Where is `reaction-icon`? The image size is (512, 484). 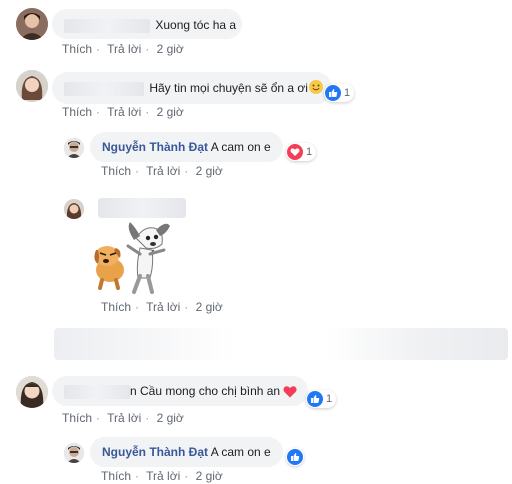 reaction-icon is located at coordinates (295, 457).